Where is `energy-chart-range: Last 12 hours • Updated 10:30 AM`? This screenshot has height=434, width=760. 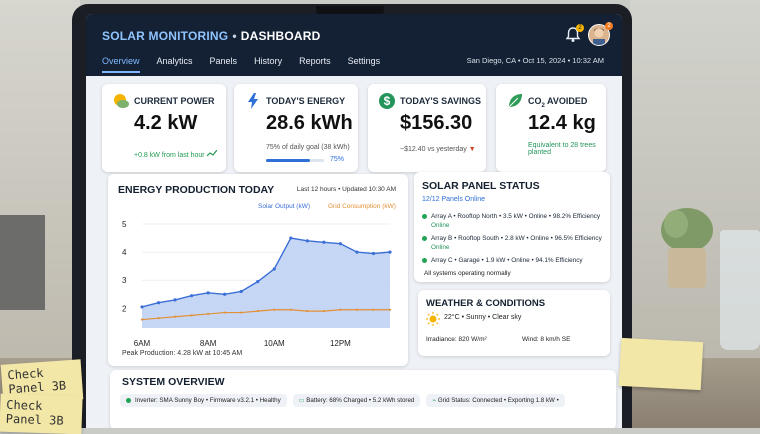
energy-chart-range: Last 12 hours • Updated 10:30 AM is located at coordinates (346, 189).